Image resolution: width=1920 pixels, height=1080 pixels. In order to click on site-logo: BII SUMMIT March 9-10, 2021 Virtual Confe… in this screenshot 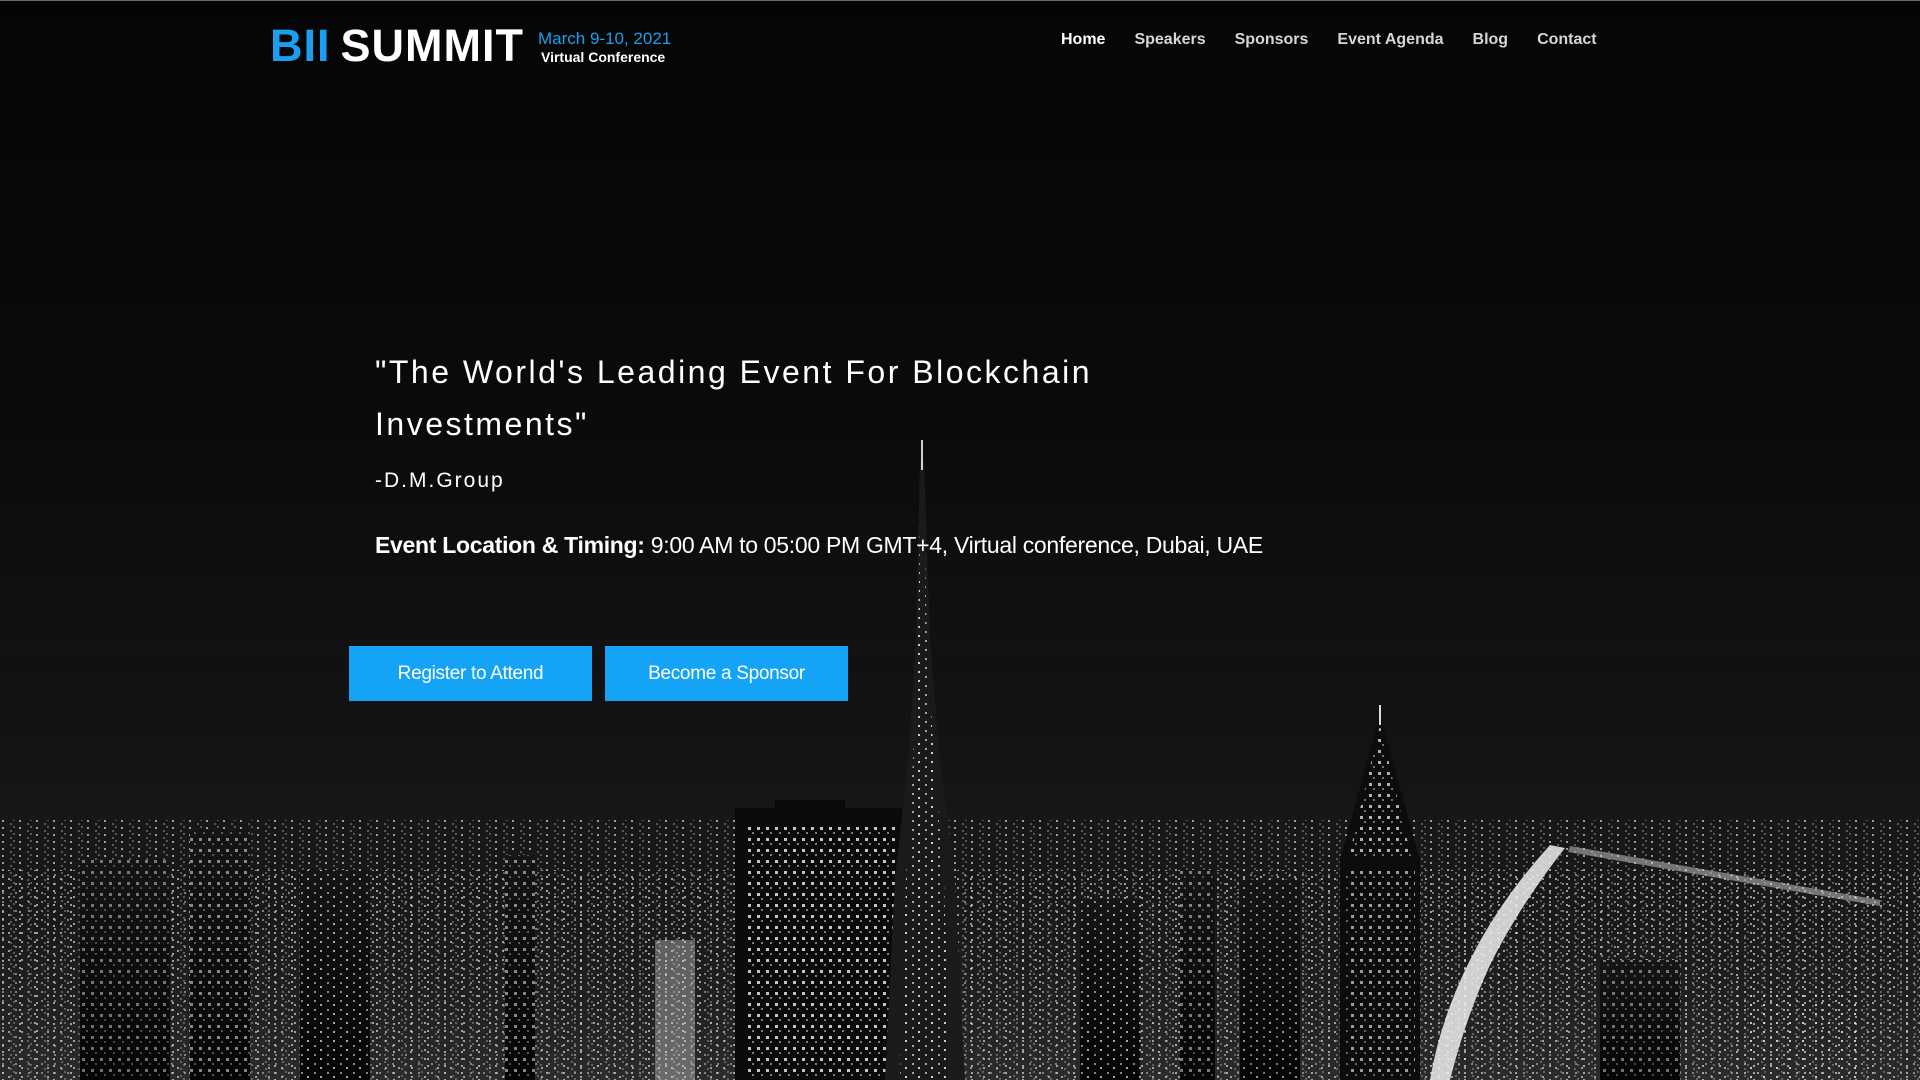, I will do `click(470, 46)`.